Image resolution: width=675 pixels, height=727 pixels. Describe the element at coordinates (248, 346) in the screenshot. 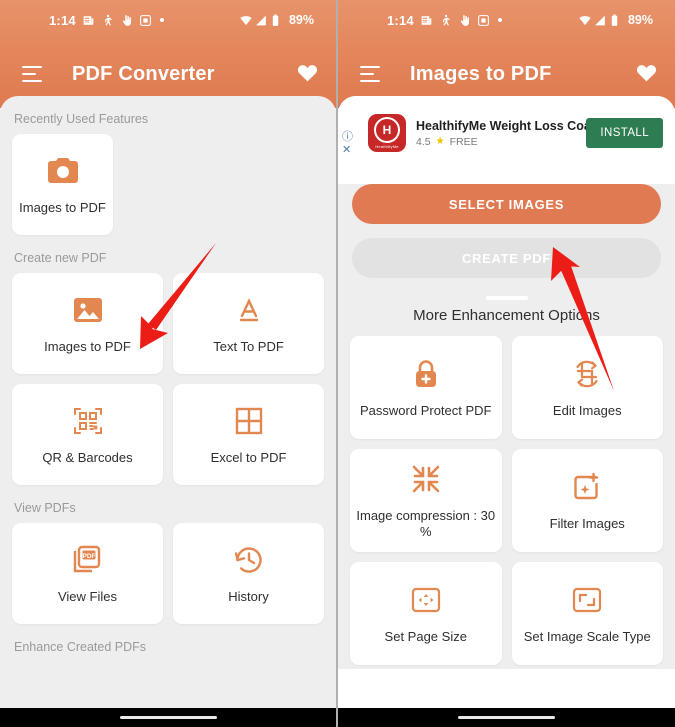

I see `card-label: Text To PDF` at that location.